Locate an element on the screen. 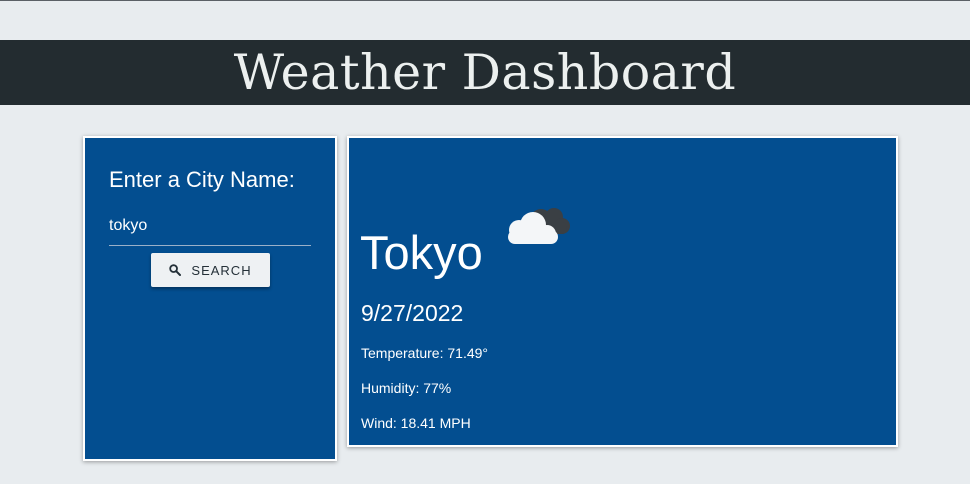  city-search-input is located at coordinates (210, 226).